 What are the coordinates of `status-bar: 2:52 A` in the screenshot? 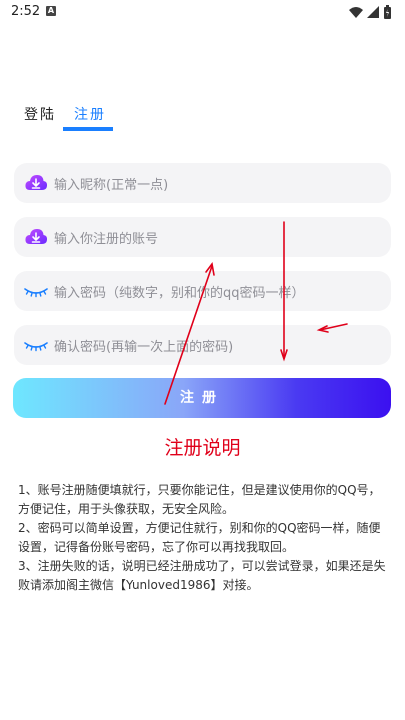 It's located at (202, 12).